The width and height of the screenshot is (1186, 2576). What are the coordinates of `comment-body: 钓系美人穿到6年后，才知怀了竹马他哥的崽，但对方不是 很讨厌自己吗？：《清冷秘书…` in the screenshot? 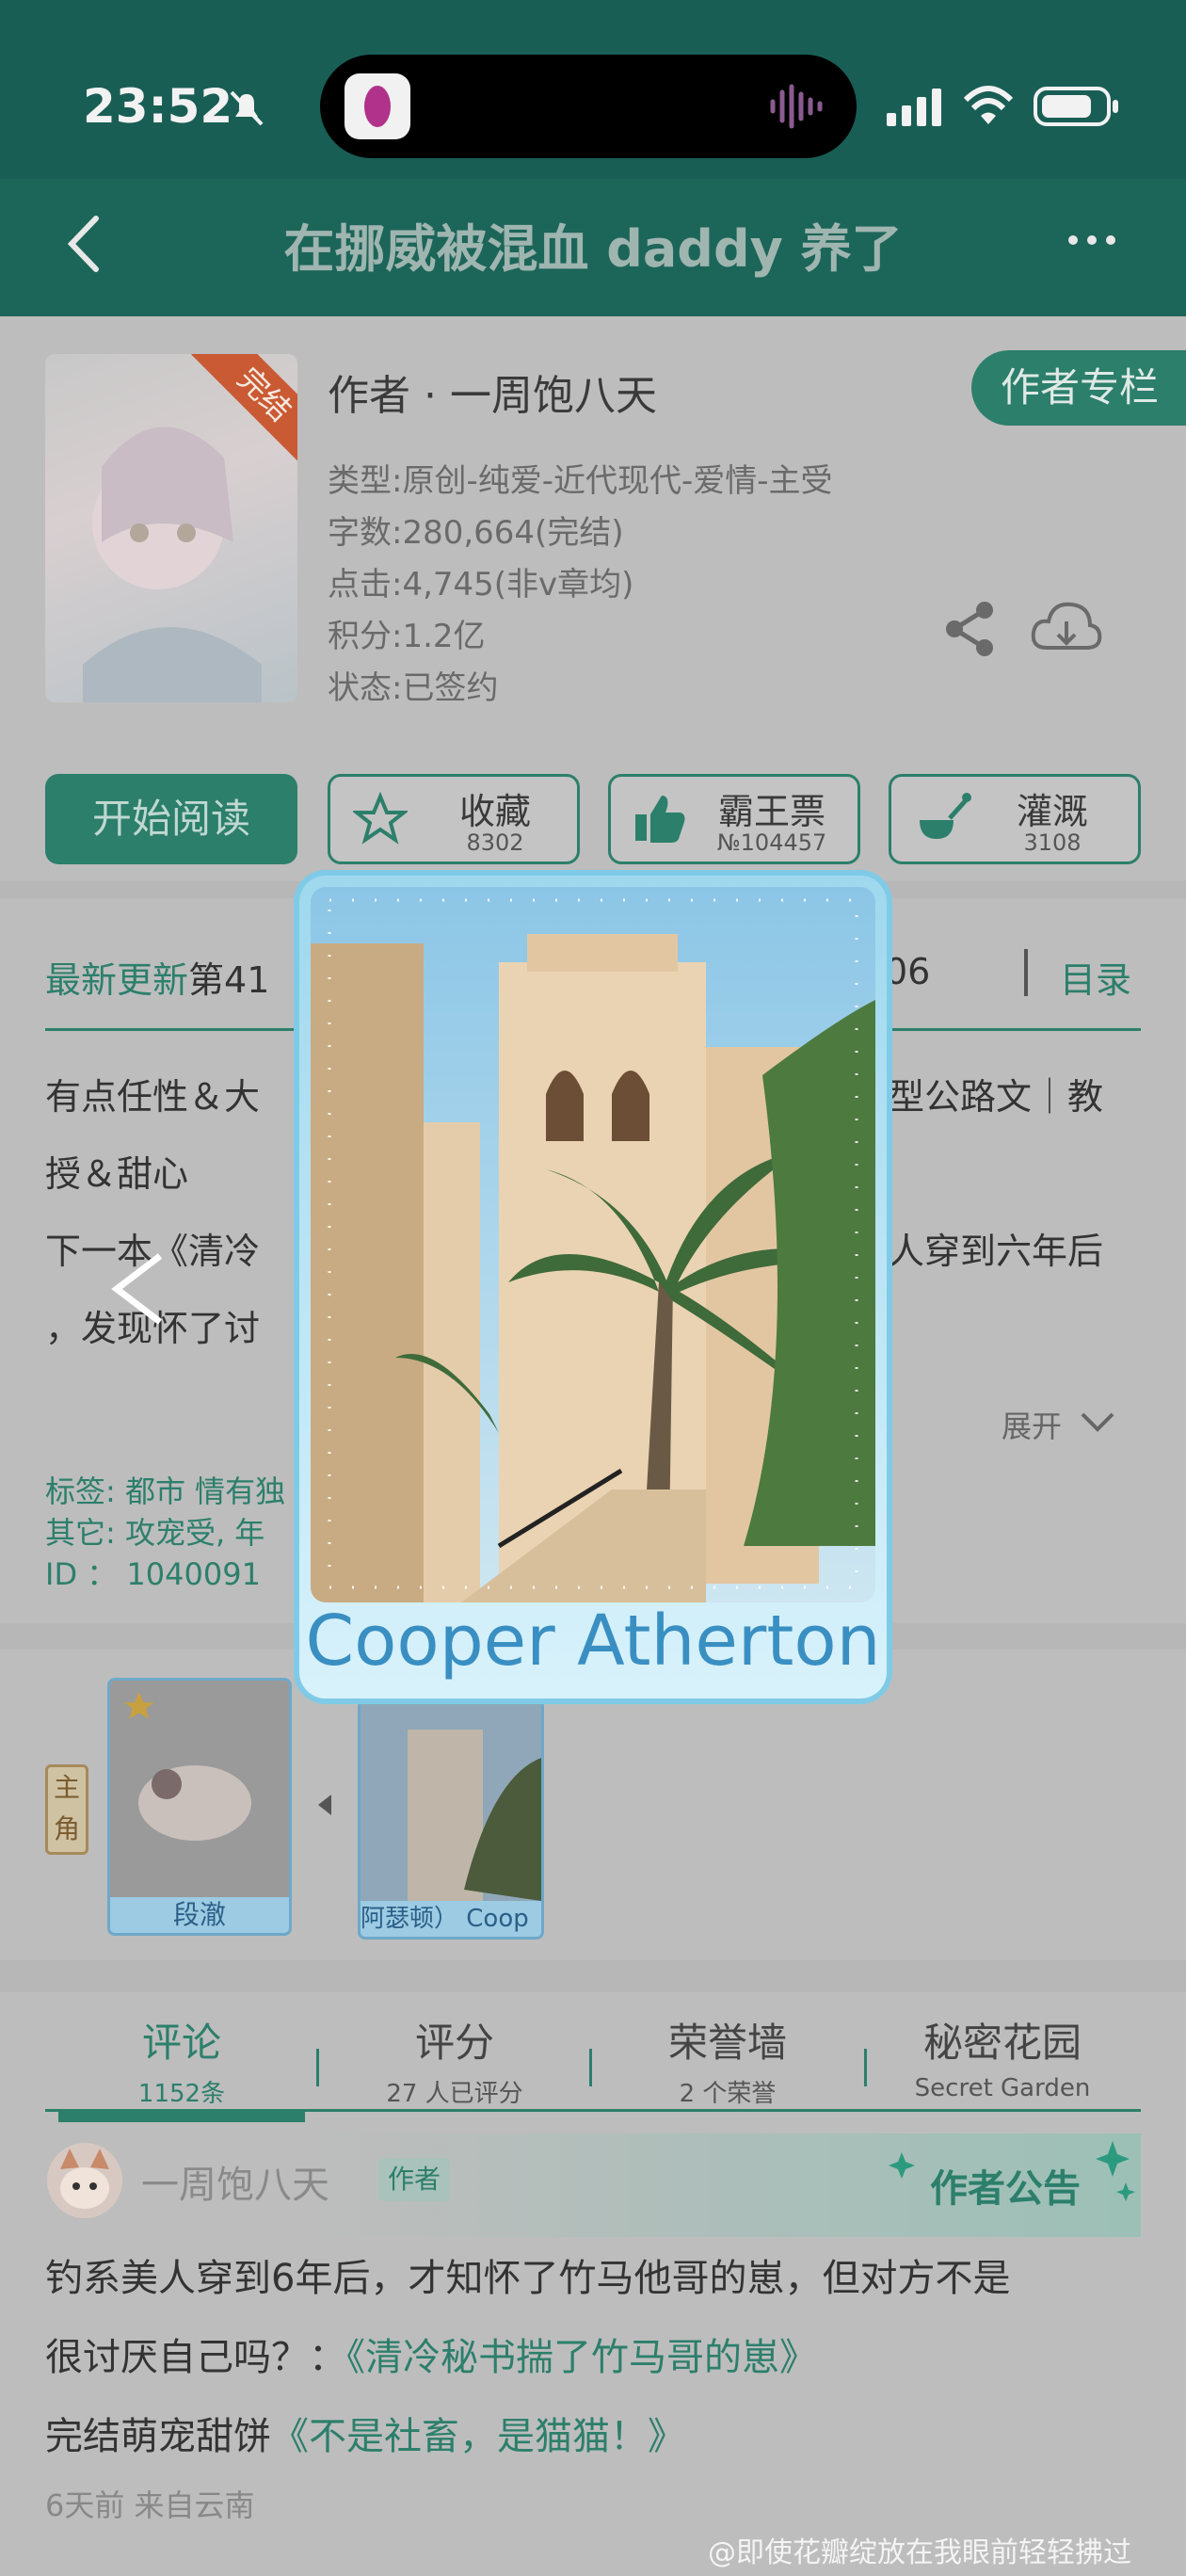 It's located at (527, 2357).